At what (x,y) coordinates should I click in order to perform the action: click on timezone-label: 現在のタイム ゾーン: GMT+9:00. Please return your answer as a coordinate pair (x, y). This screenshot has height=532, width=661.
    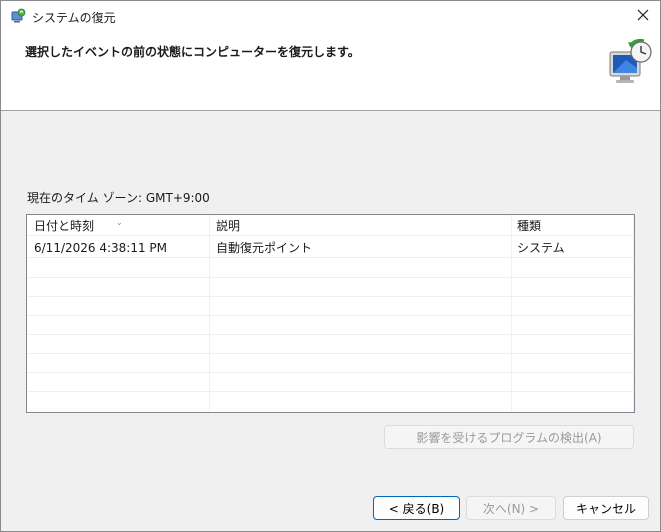
    Looking at the image, I should click on (118, 198).